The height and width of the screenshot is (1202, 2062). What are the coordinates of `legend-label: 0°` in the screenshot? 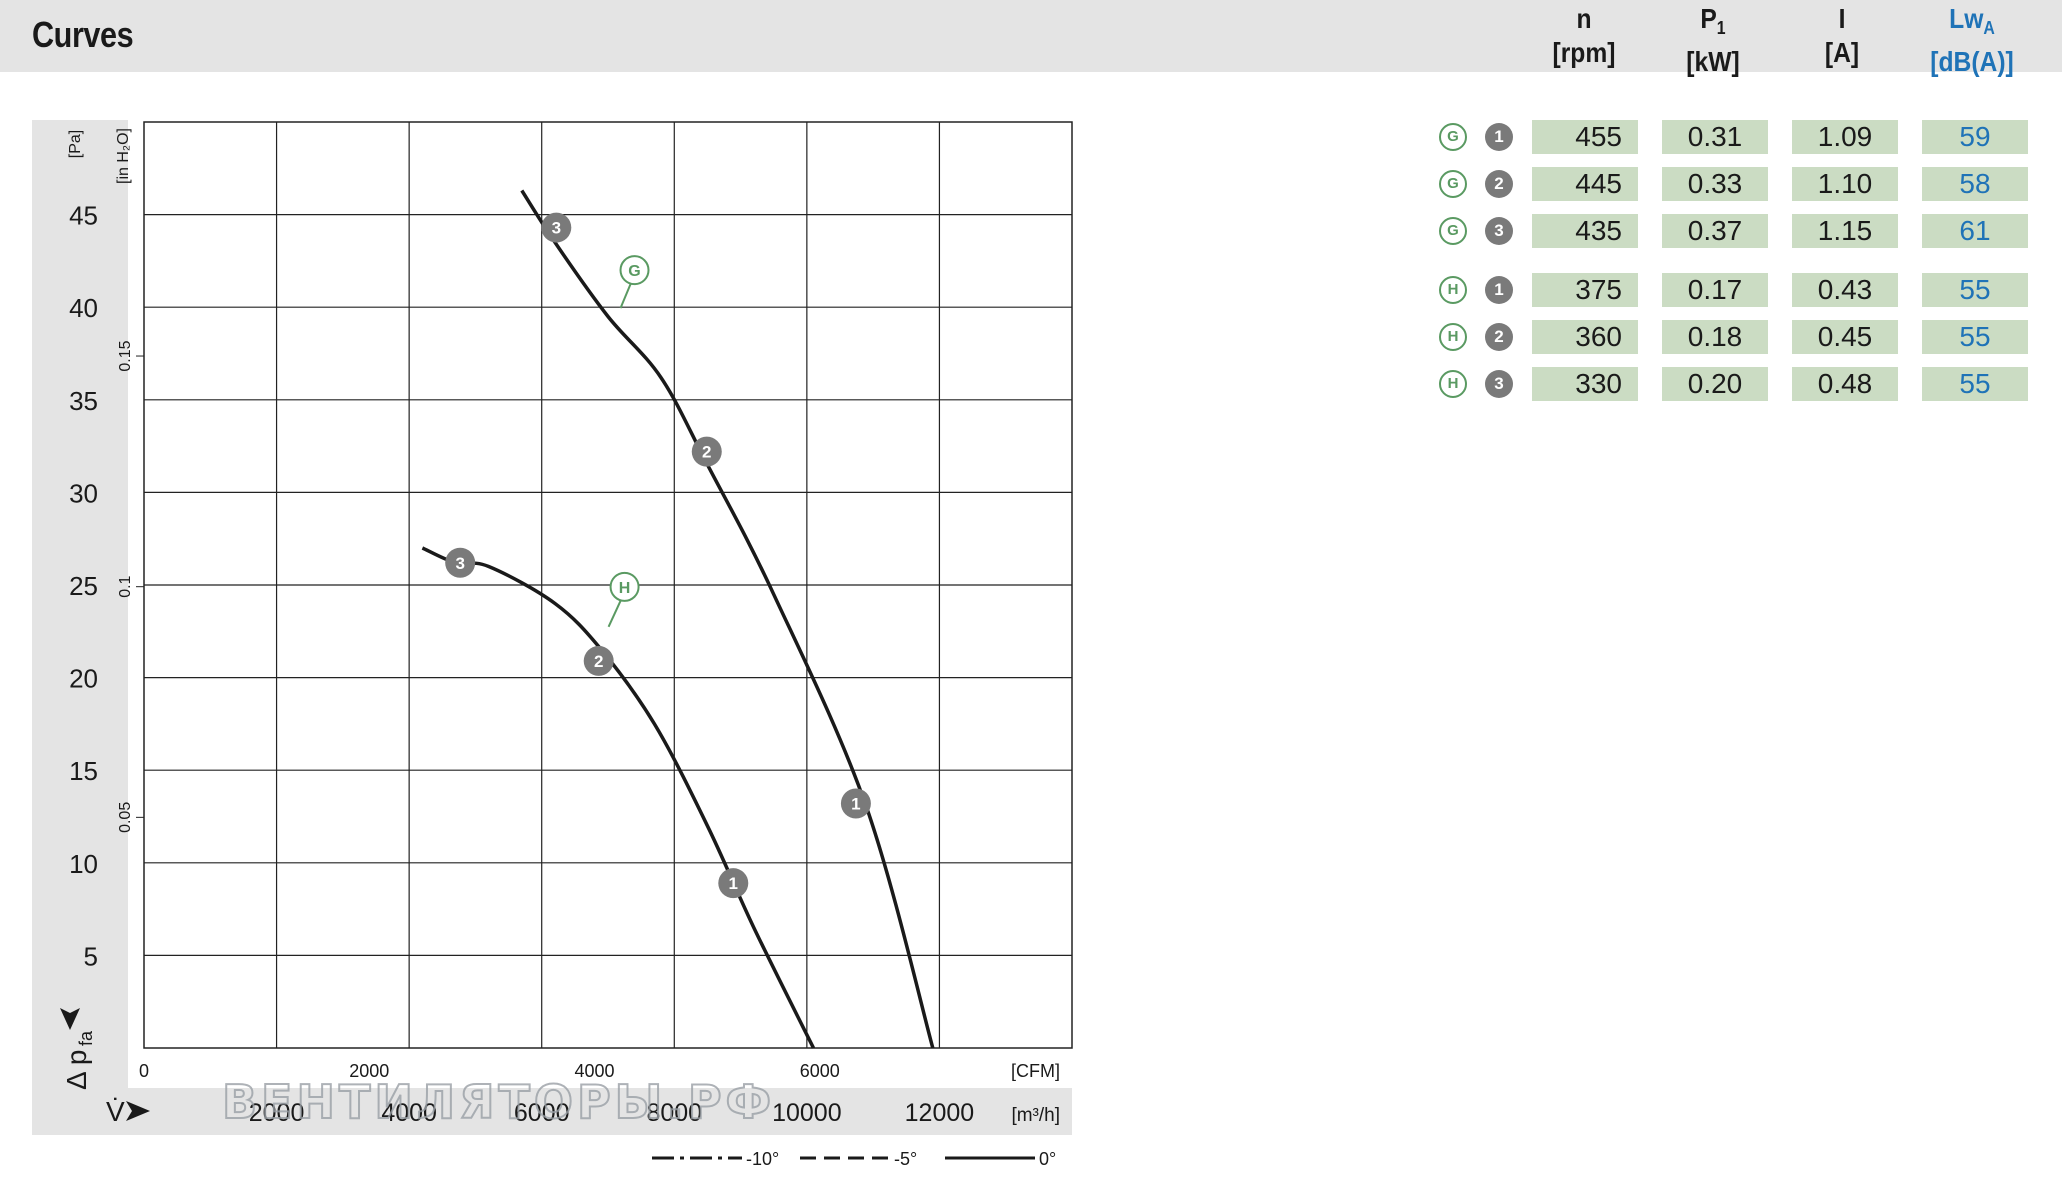 It's located at (1047, 1159).